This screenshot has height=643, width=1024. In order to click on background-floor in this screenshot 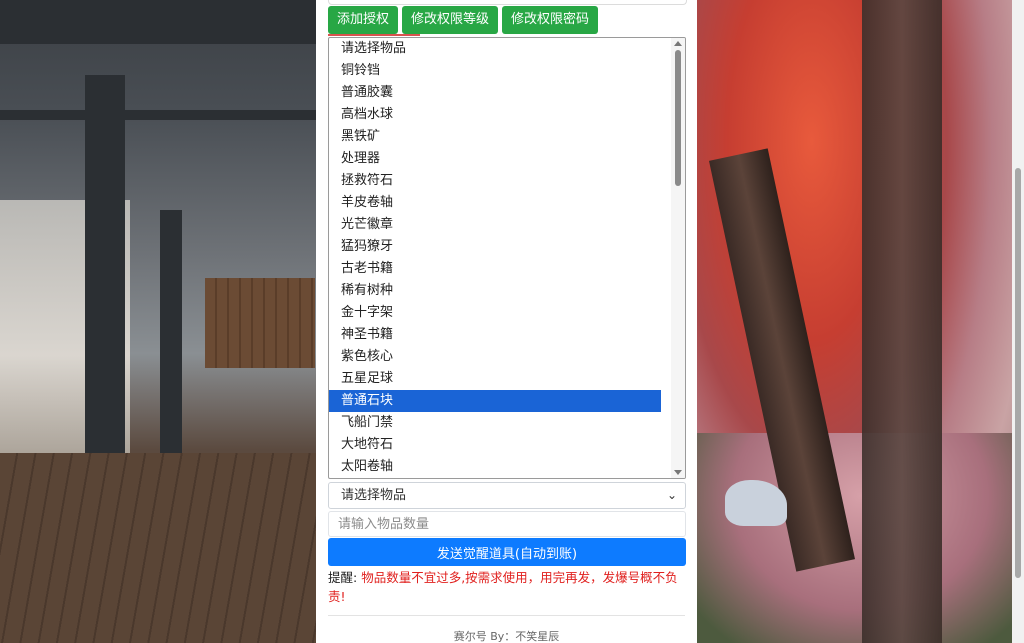, I will do `click(158, 548)`.